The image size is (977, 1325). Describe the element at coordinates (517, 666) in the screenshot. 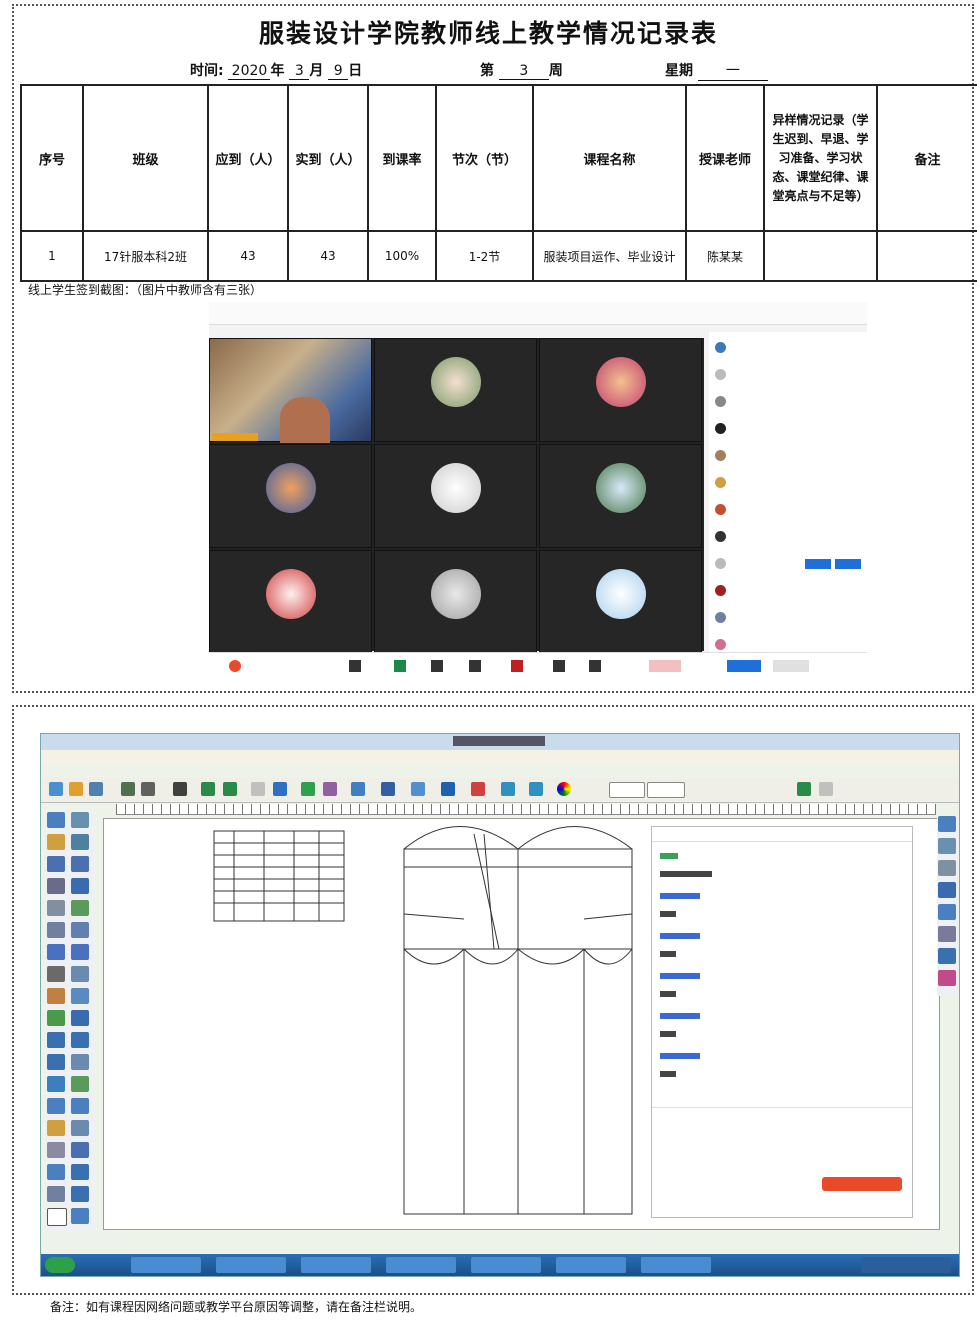

I see `chat-icon` at that location.